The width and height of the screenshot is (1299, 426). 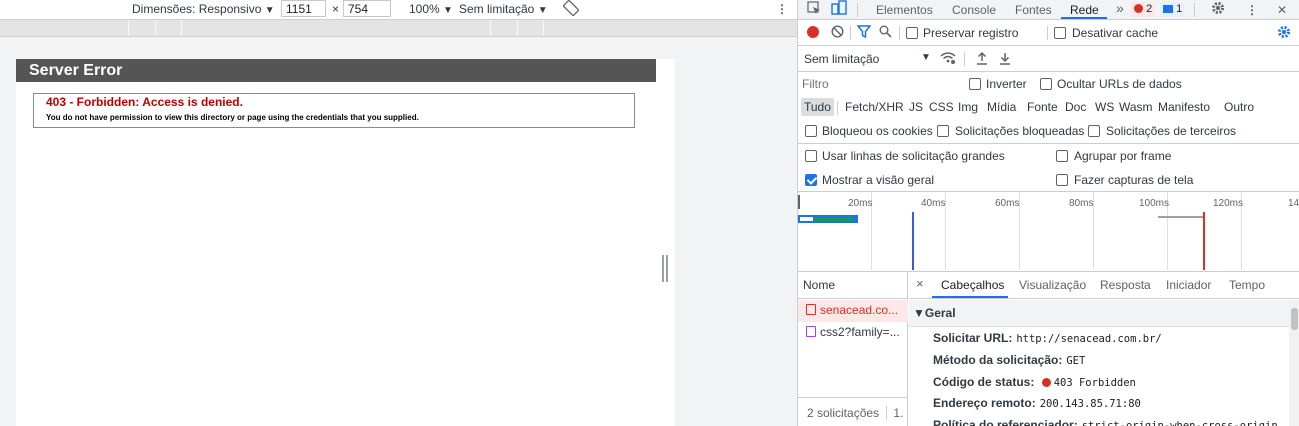 What do you see at coordinates (837, 33) in the screenshot?
I see `clear-icon` at bounding box center [837, 33].